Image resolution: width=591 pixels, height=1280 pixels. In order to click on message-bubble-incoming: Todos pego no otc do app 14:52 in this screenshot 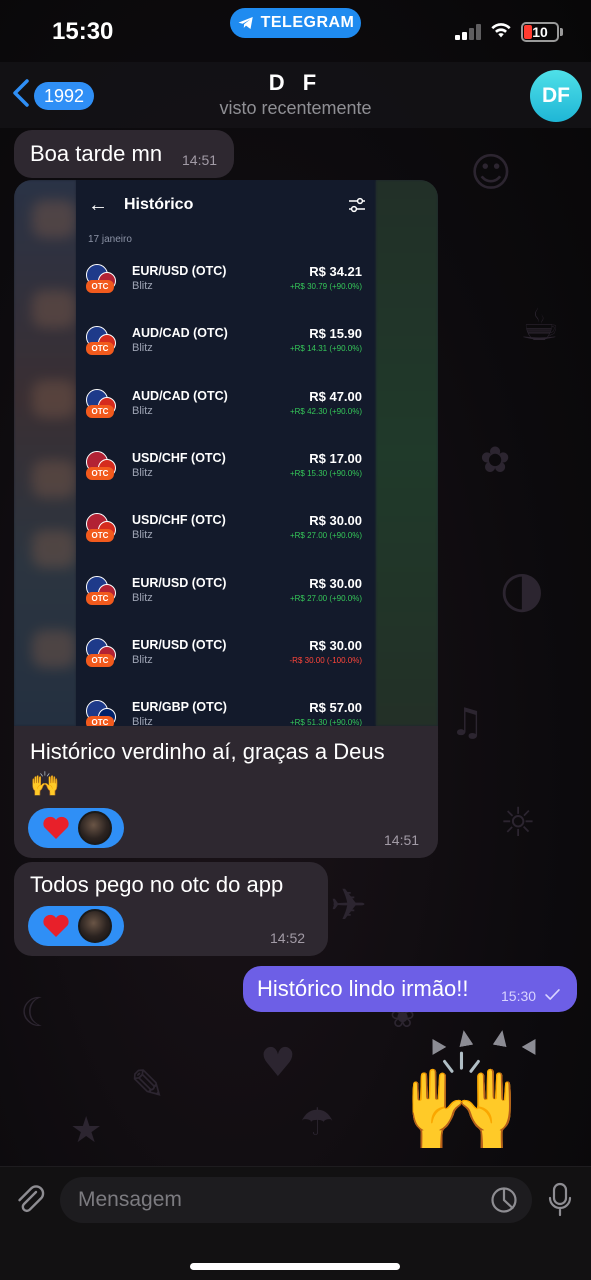, I will do `click(171, 909)`.